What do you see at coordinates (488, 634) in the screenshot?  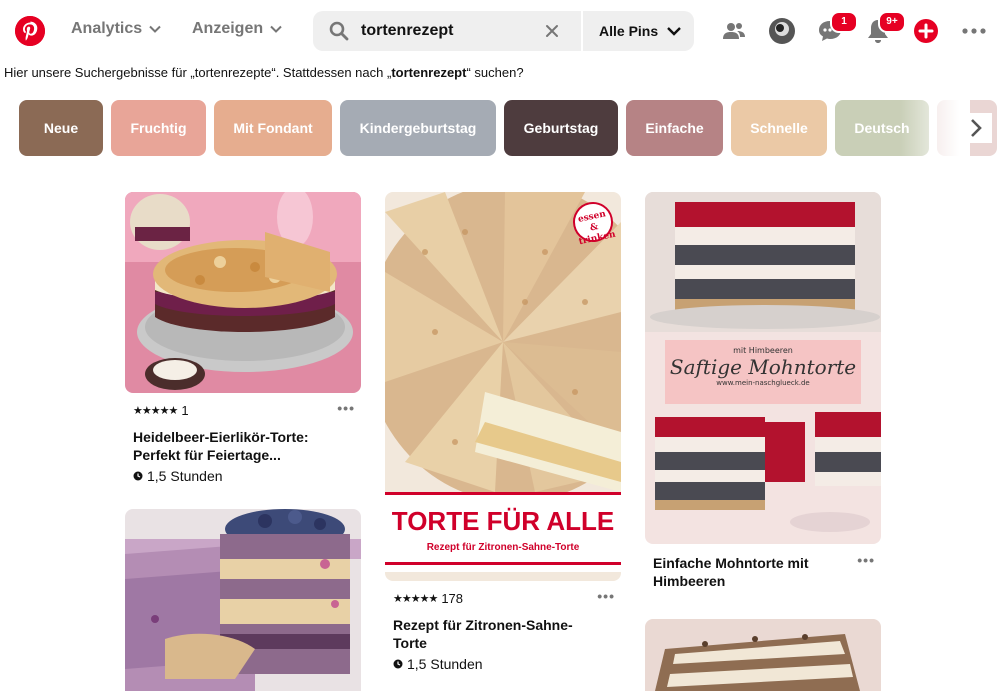 I see `pin-title: Rezept für Zitronen-Sahne-Torte` at bounding box center [488, 634].